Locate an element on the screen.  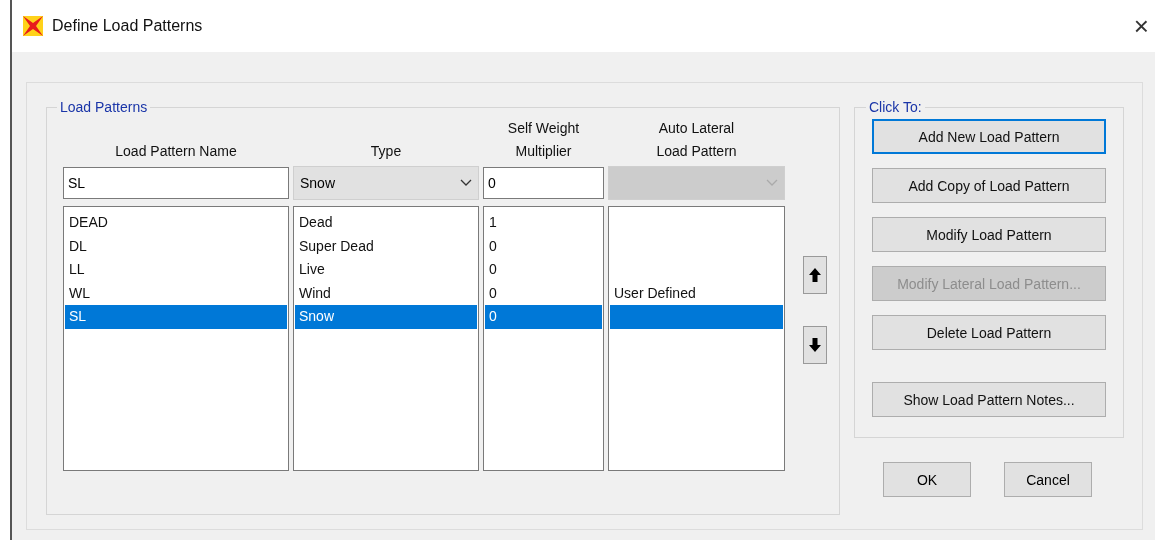
action-button: Add Copy of Load Pattern is located at coordinates (989, 185).